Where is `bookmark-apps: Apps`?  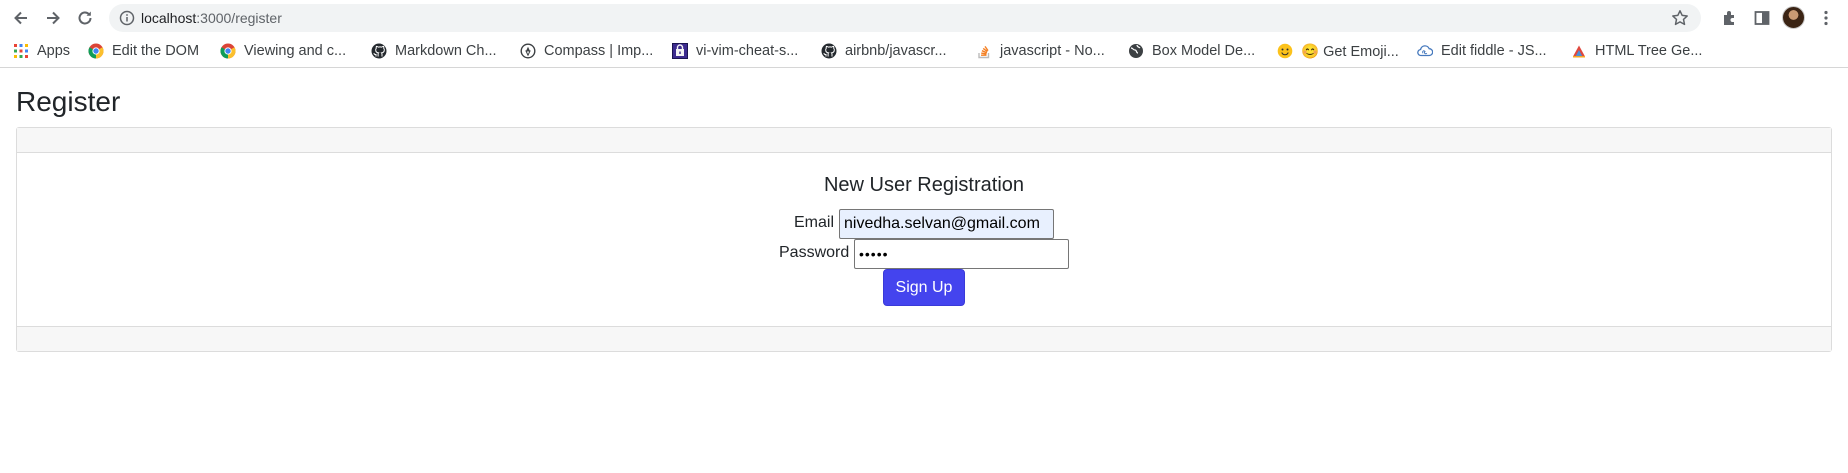
bookmark-apps: Apps is located at coordinates (41, 51).